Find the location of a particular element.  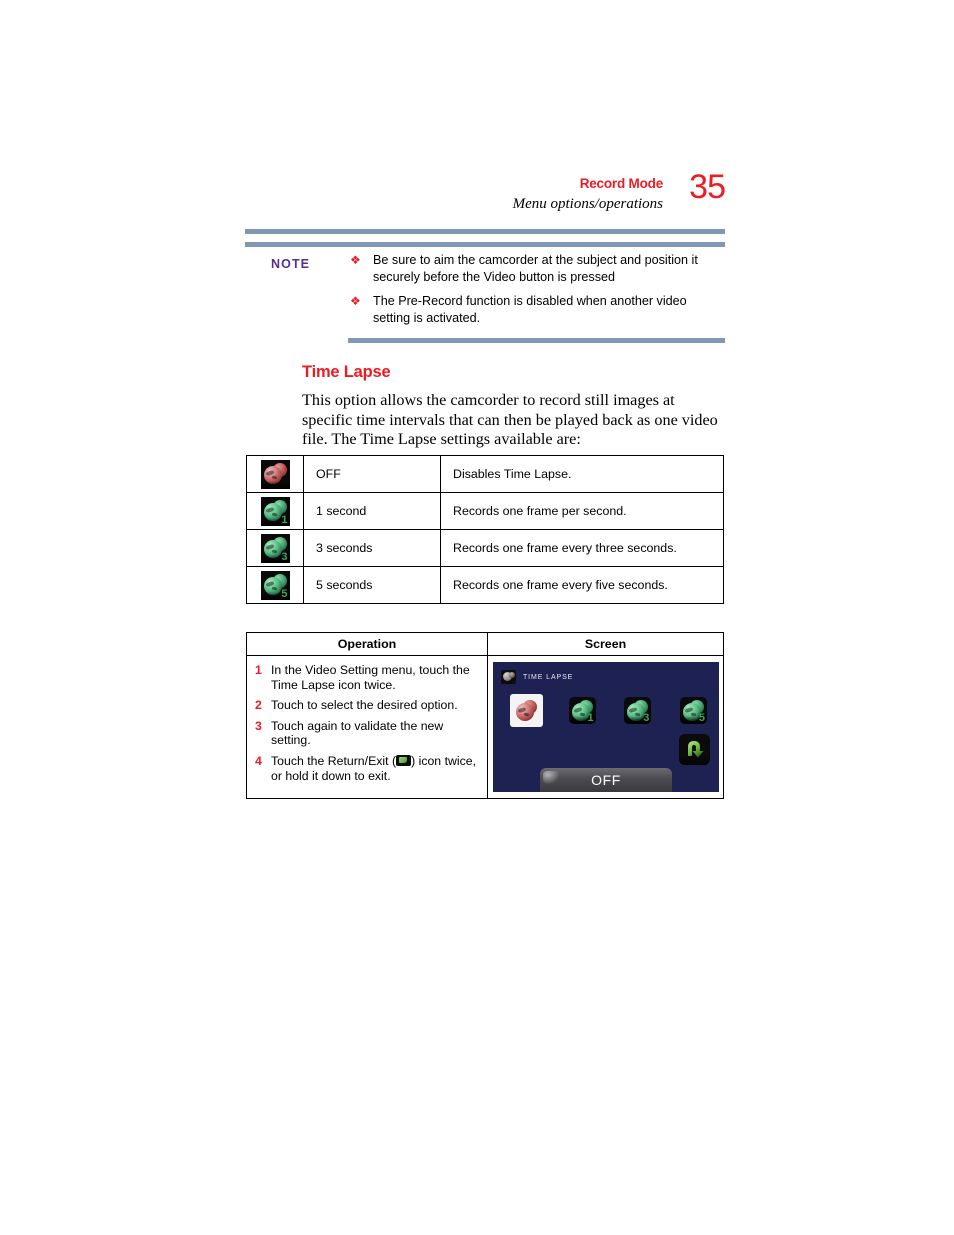

time-lapse-menu-icon is located at coordinates (508, 677).